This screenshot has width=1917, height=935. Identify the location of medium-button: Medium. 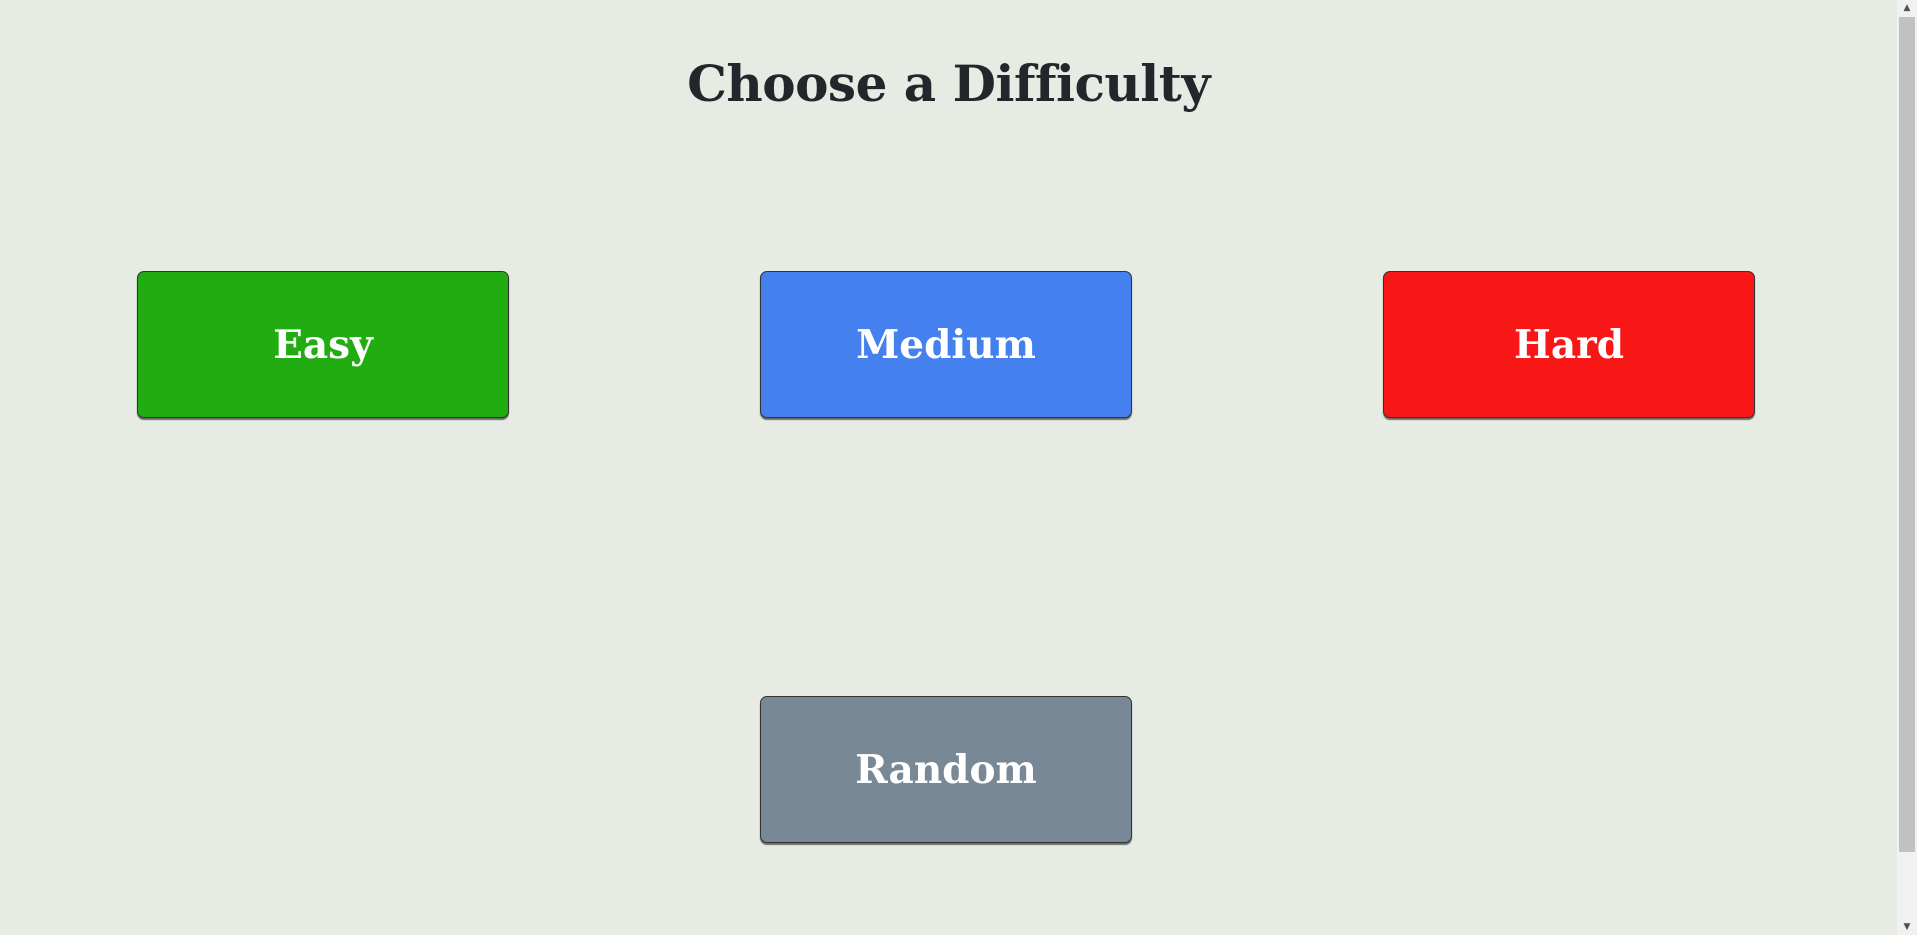
(946, 344).